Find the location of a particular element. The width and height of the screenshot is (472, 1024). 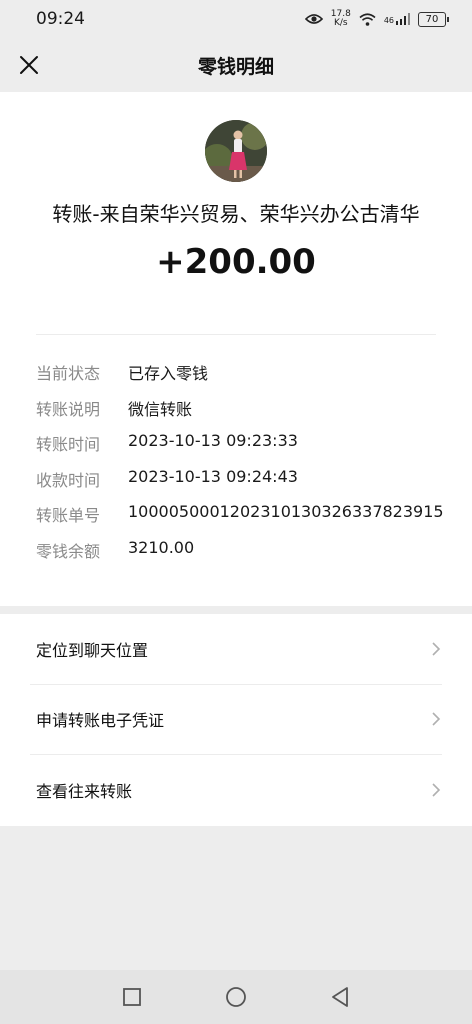

status-time: 09:24 is located at coordinates (60, 19).